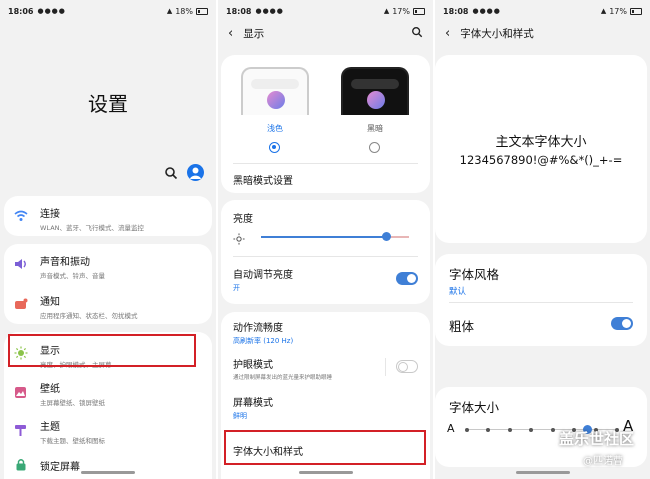 The image size is (650, 479). What do you see at coordinates (263, 341) in the screenshot?
I see `motion-smoothness-value: 高刷新率 (120 Hz)` at bounding box center [263, 341].